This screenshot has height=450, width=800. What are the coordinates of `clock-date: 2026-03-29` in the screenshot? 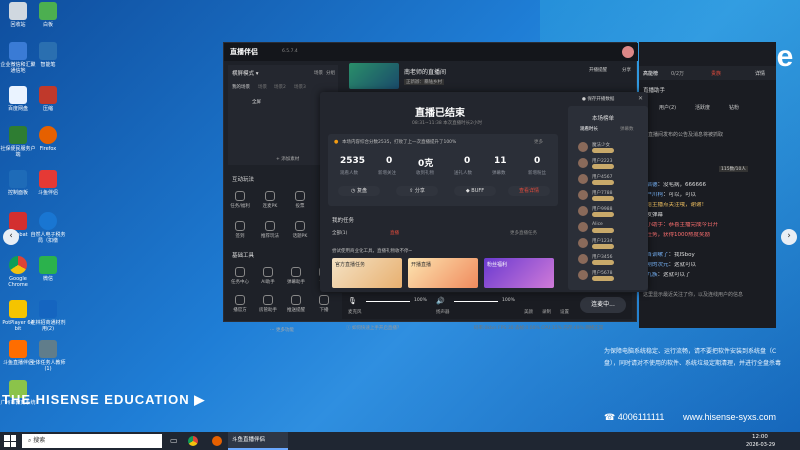 It's located at (761, 445).